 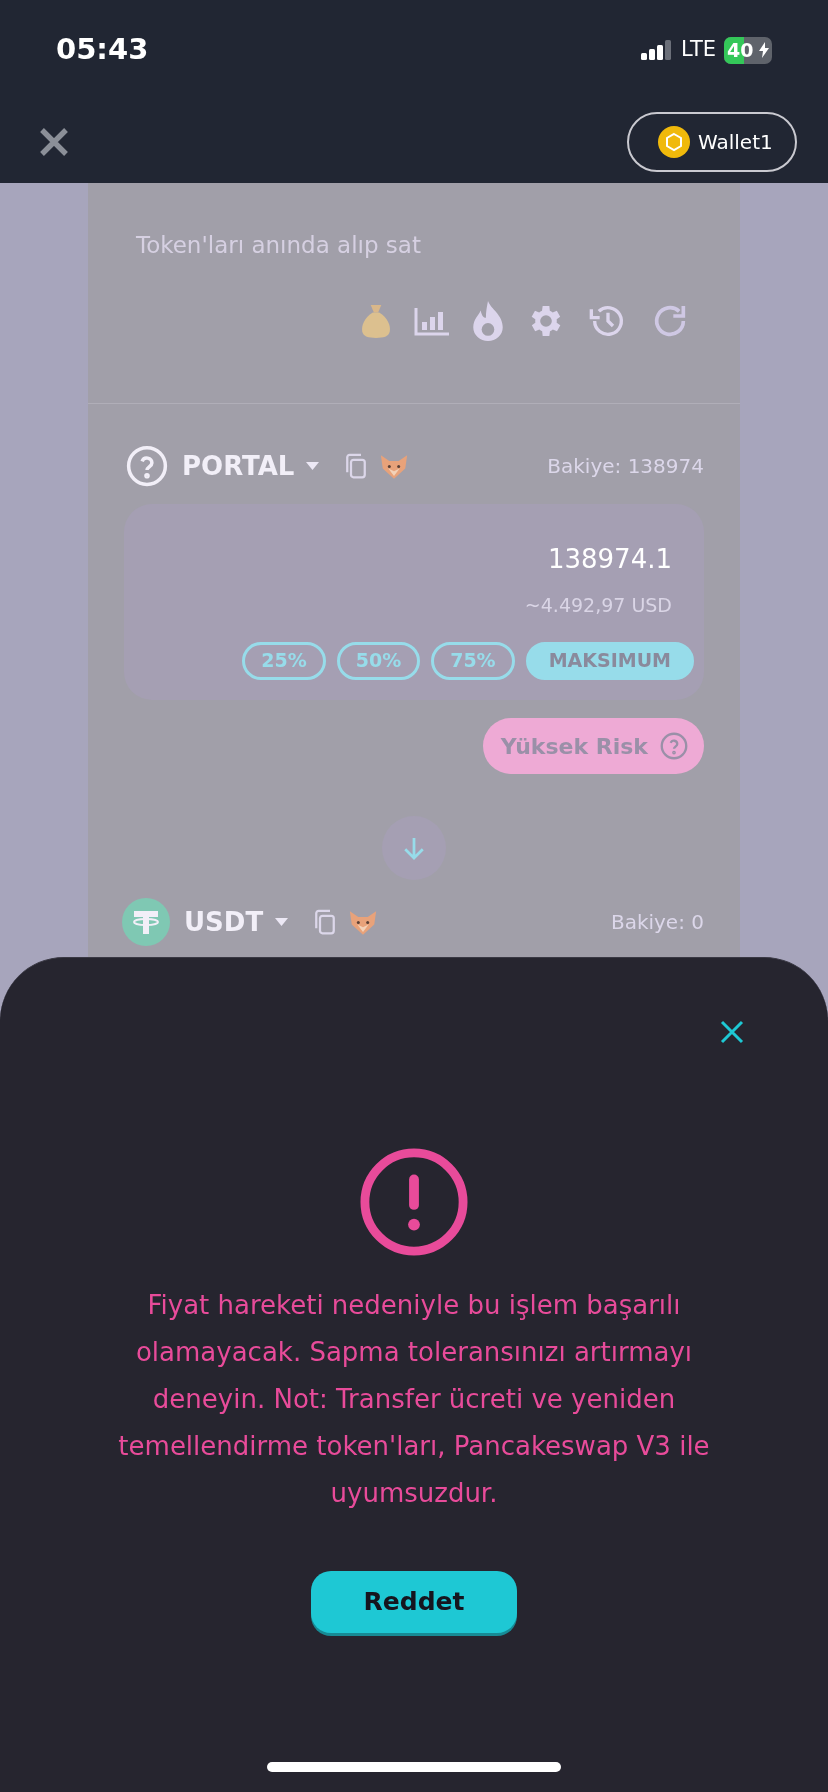 I want to click on percent-button: 25%, so click(x=284, y=660).